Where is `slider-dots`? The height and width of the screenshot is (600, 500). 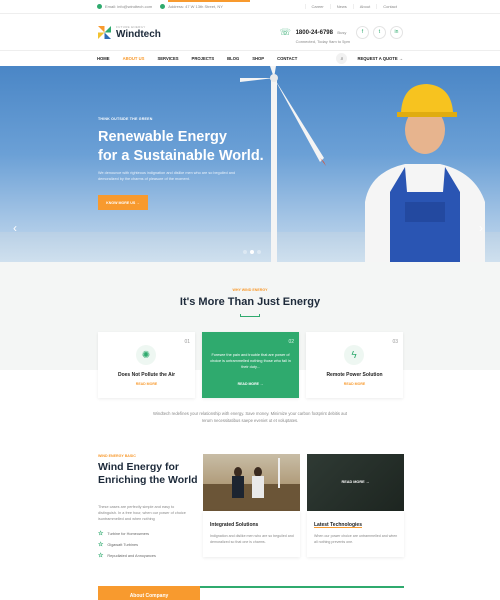 slider-dots is located at coordinates (252, 252).